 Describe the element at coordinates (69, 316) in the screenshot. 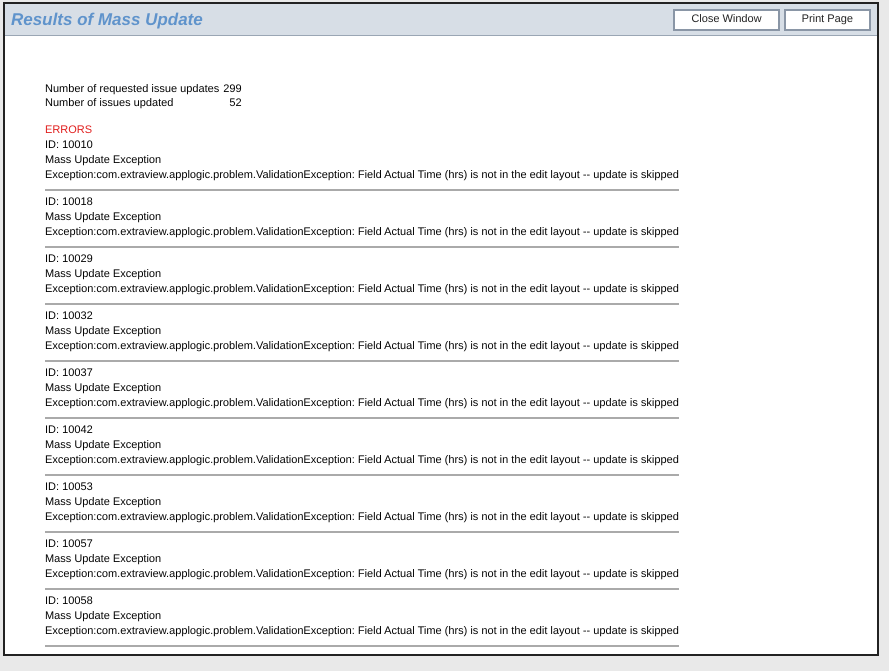

I see `error-id: ID: 10032` at that location.